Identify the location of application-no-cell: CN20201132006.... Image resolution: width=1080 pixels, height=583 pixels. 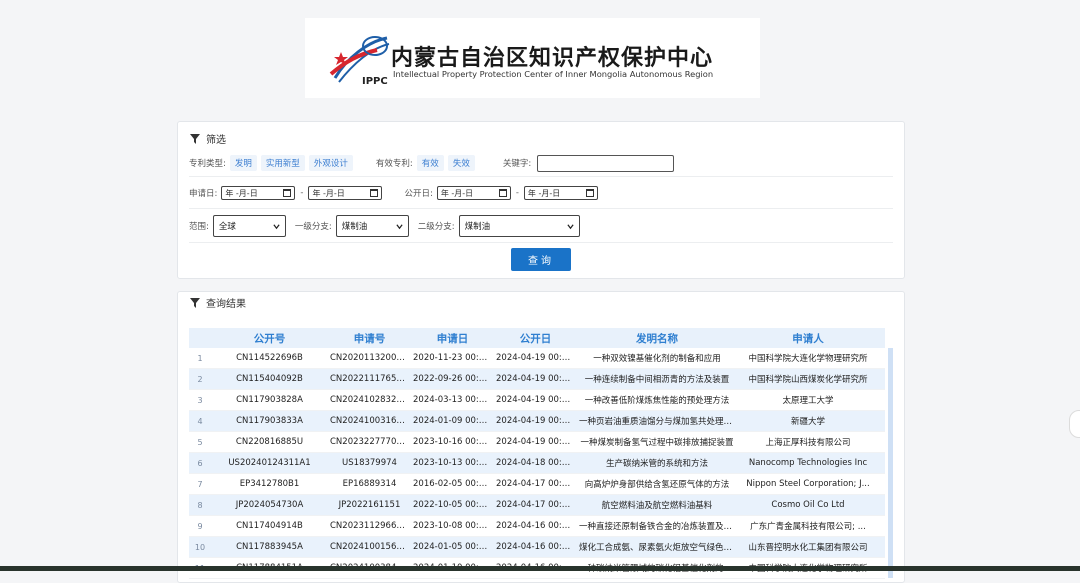
(370, 358).